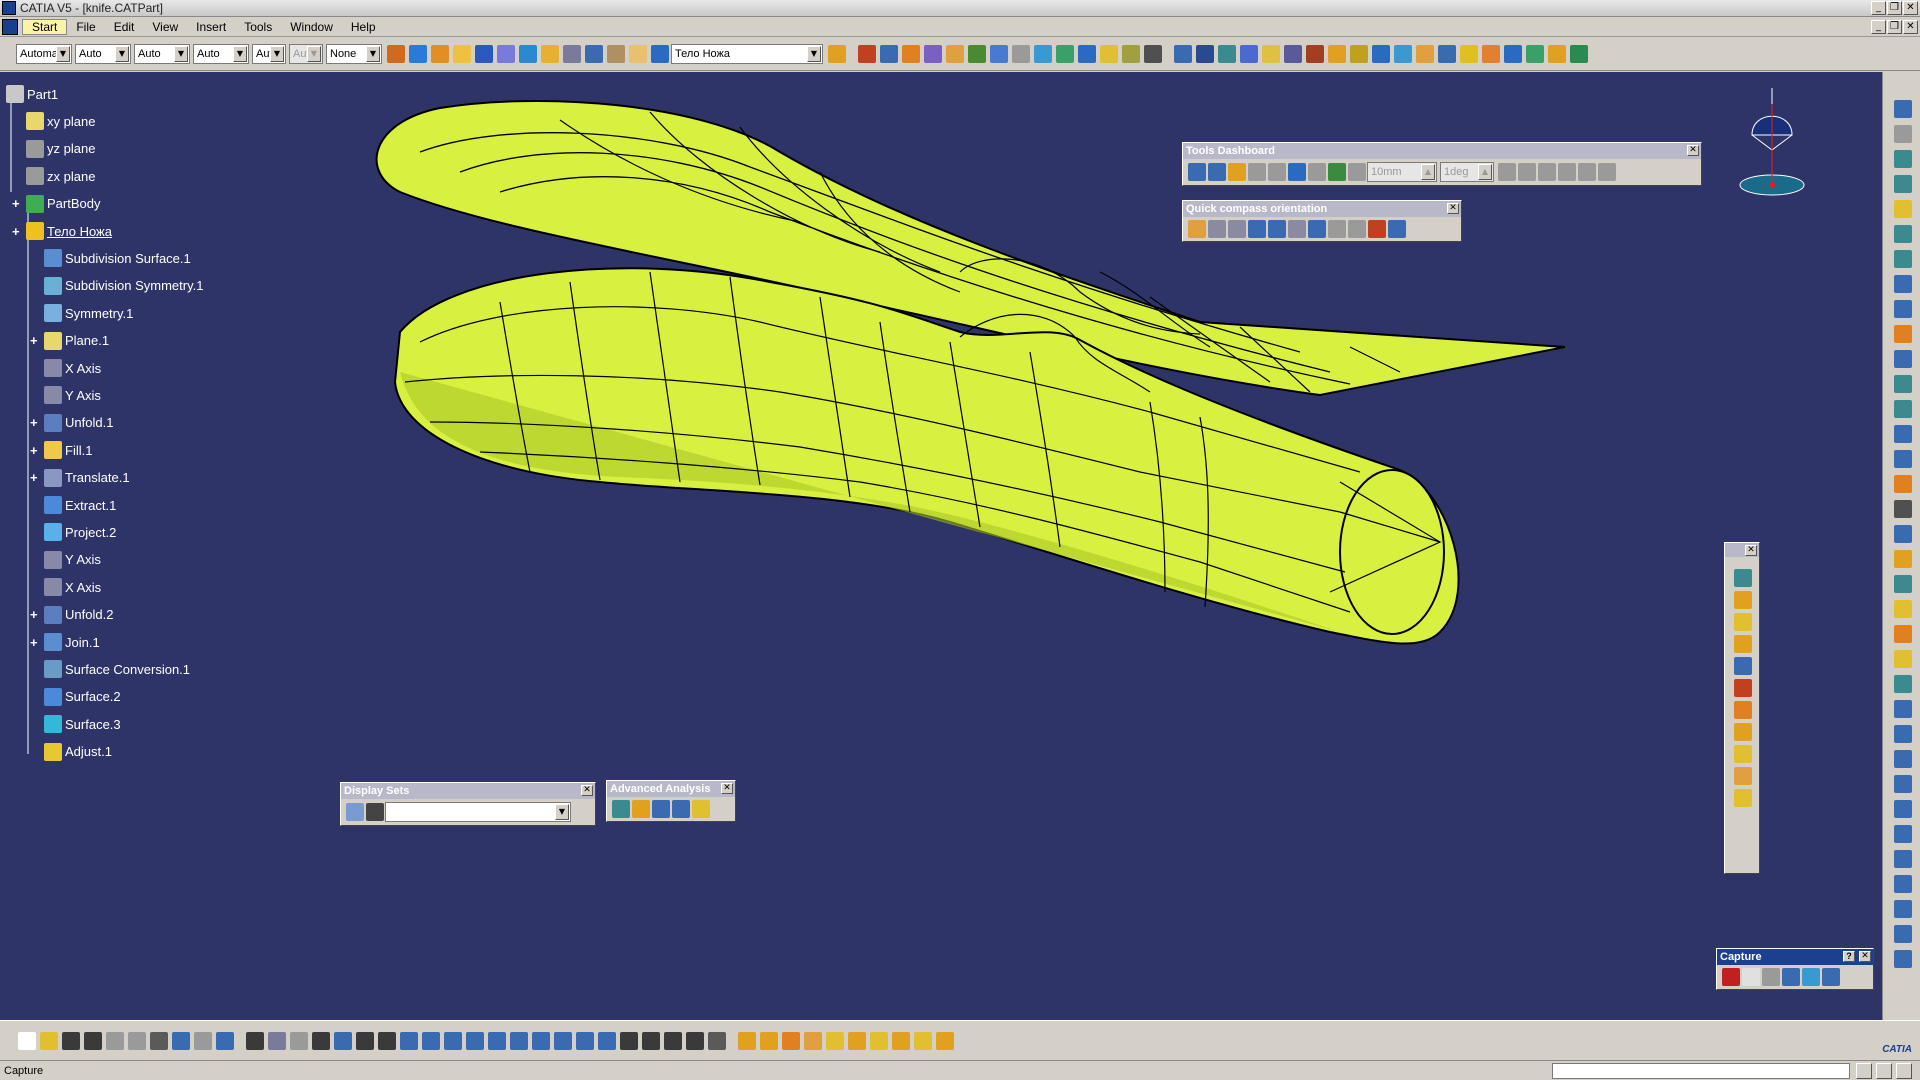 This screenshot has height=1080, width=1920. I want to click on tree-node: Surface.2, so click(82, 697).